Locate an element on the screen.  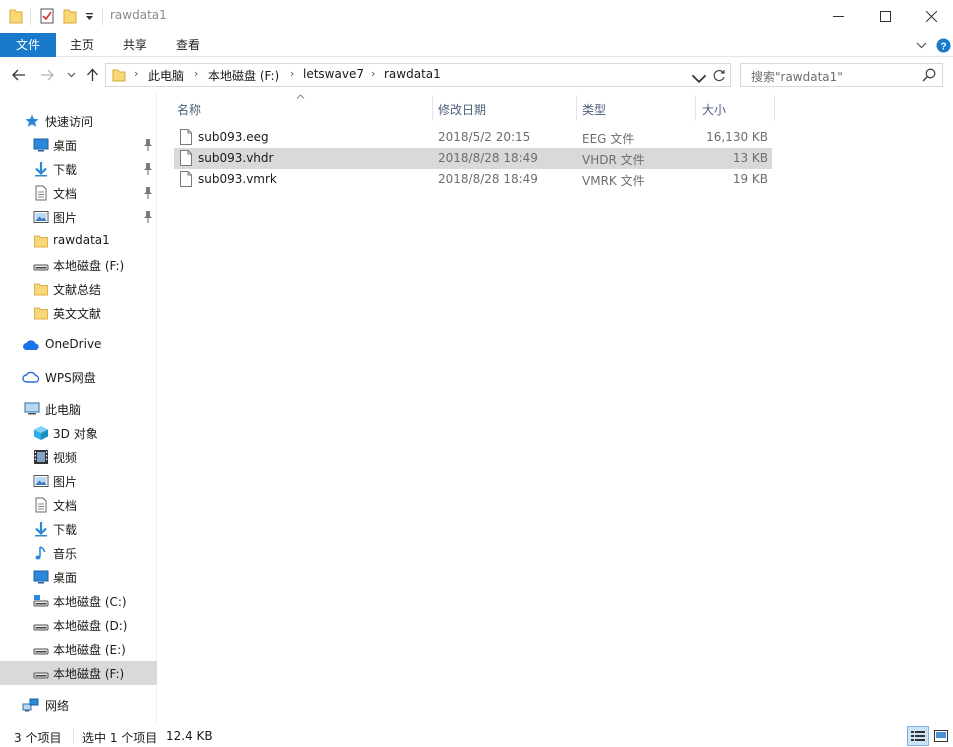
sidebar-wps: WPS网盘 is located at coordinates (78, 377).